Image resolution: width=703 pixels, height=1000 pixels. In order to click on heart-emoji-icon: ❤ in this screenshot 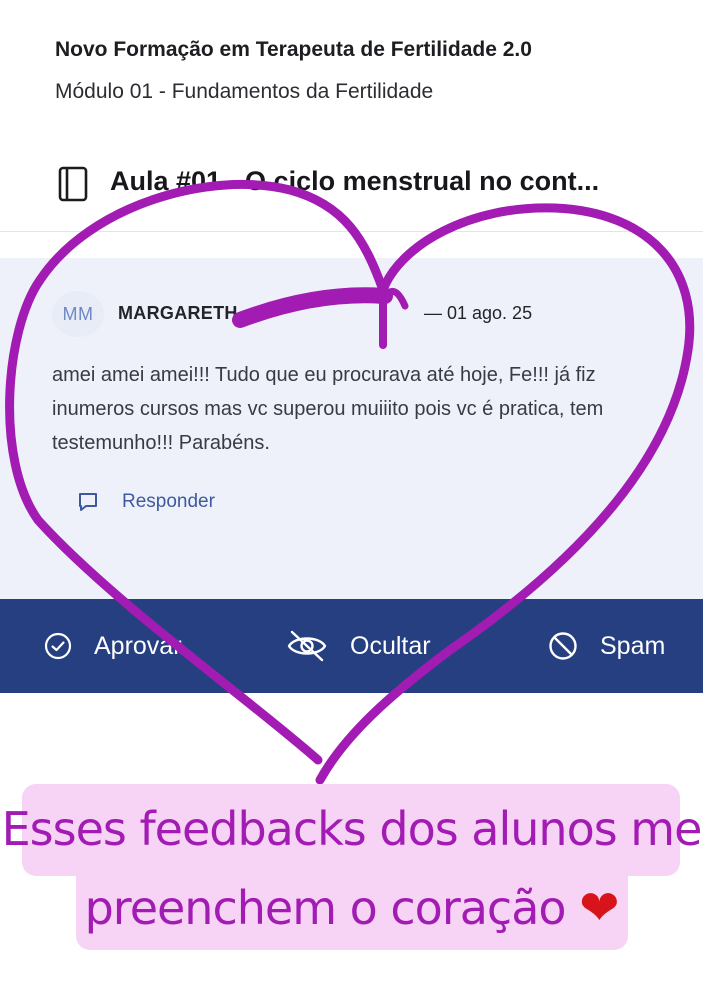, I will do `click(599, 908)`.